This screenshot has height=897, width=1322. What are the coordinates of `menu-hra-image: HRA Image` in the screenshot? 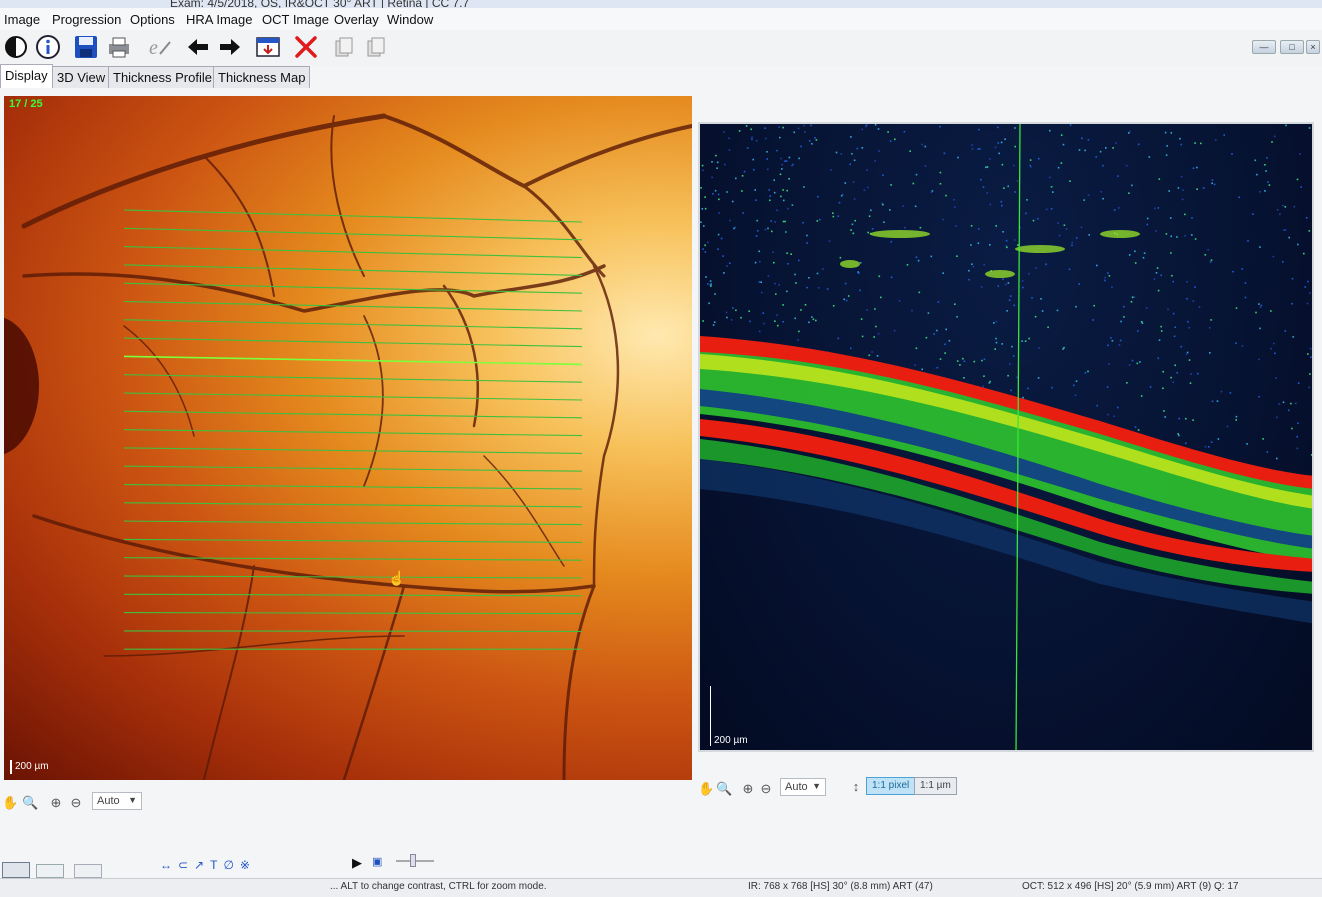 It's located at (219, 19).